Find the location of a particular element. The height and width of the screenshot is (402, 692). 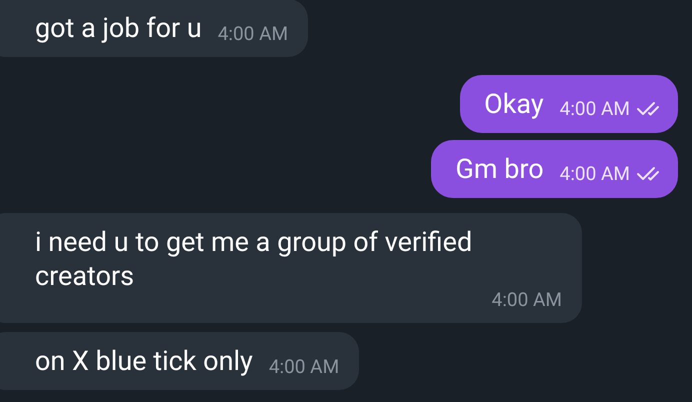

message-text: Gm bro is located at coordinates (499, 169).